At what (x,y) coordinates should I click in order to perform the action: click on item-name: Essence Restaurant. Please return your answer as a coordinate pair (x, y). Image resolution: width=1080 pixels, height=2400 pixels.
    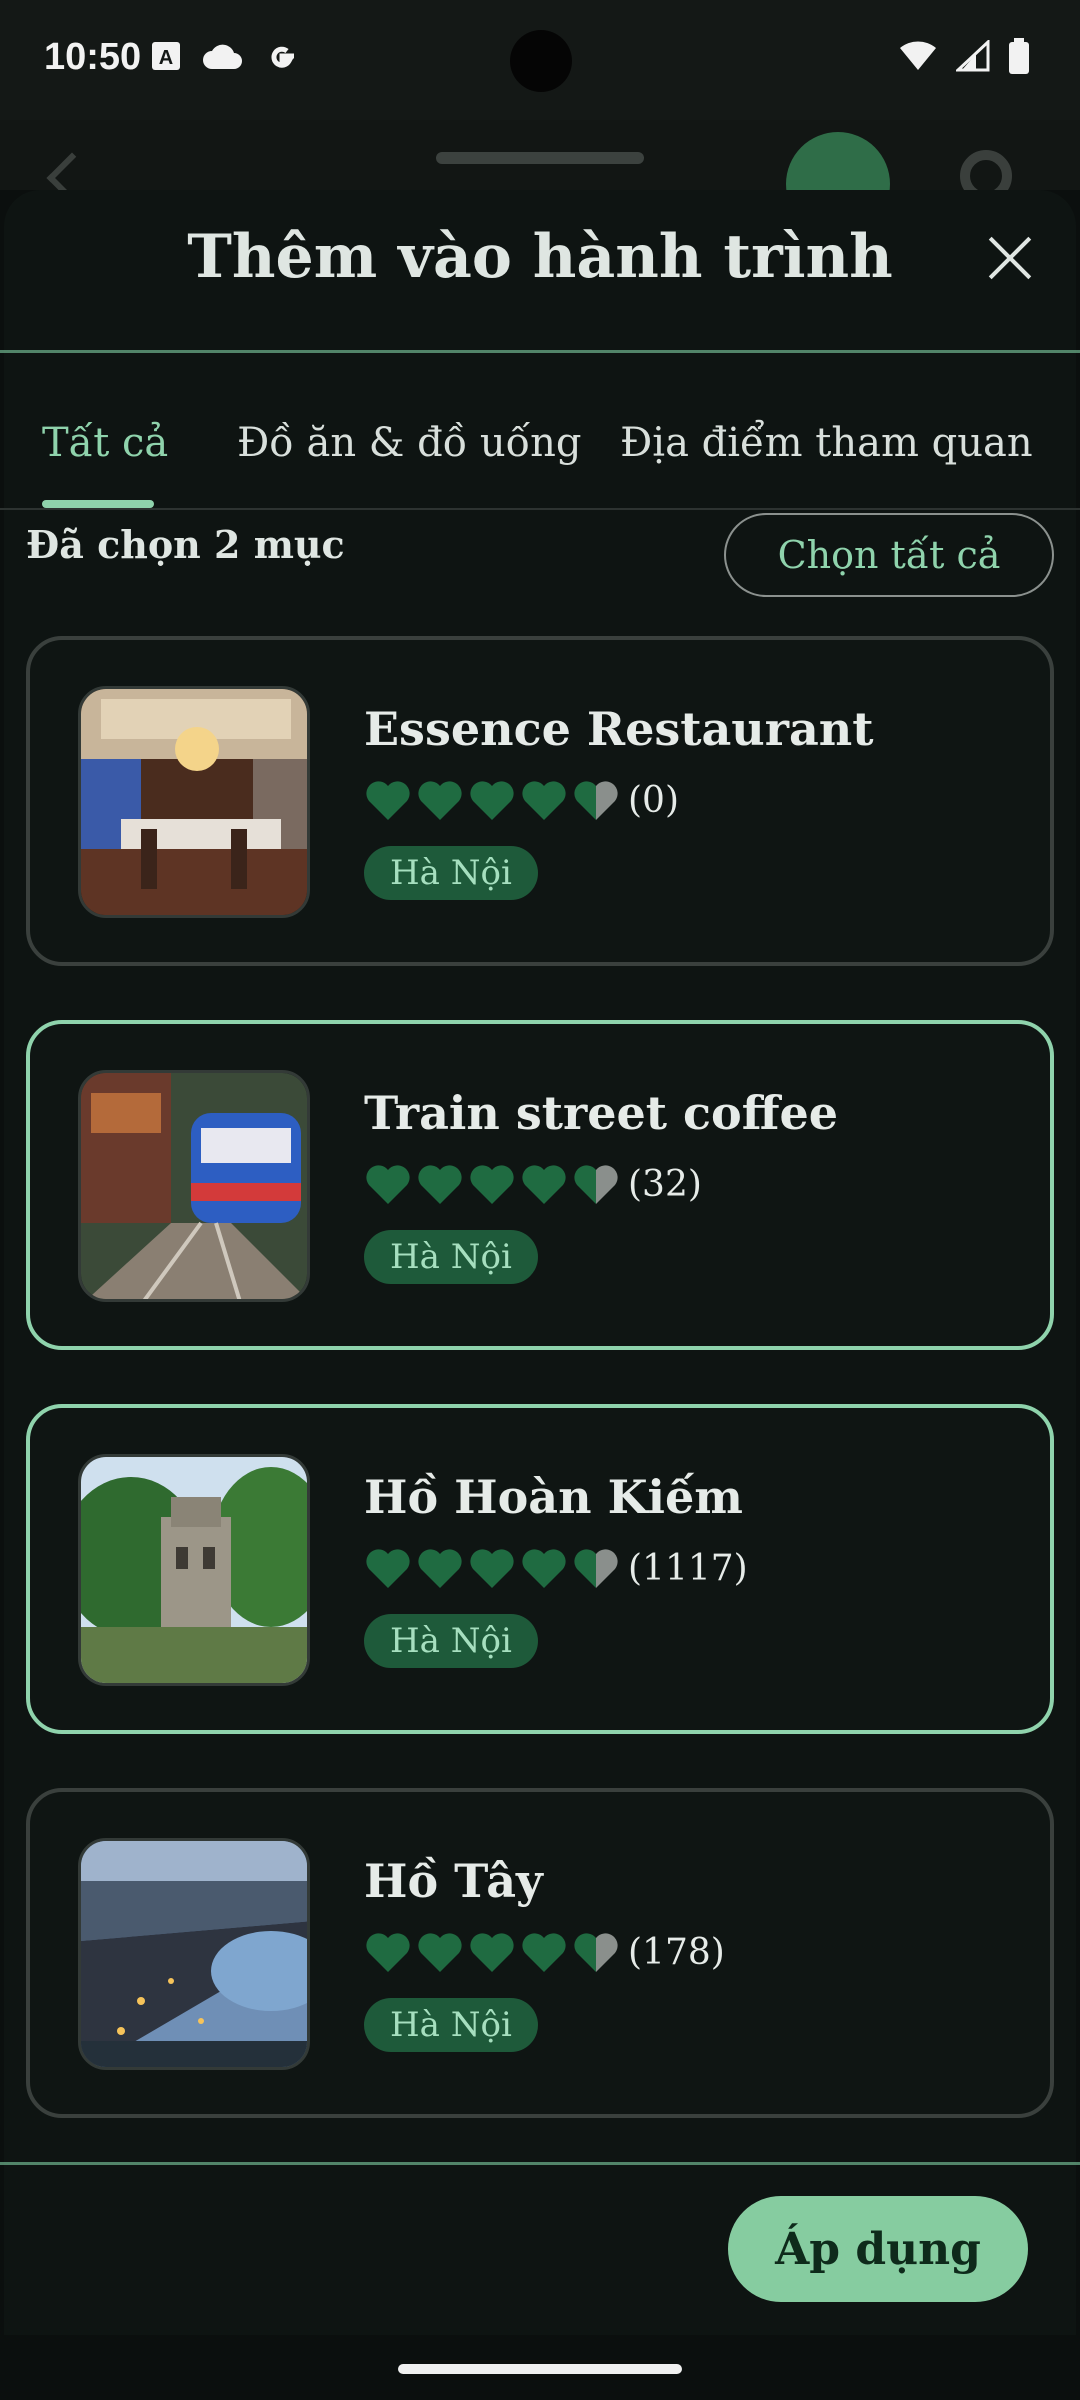
    Looking at the image, I should click on (619, 729).